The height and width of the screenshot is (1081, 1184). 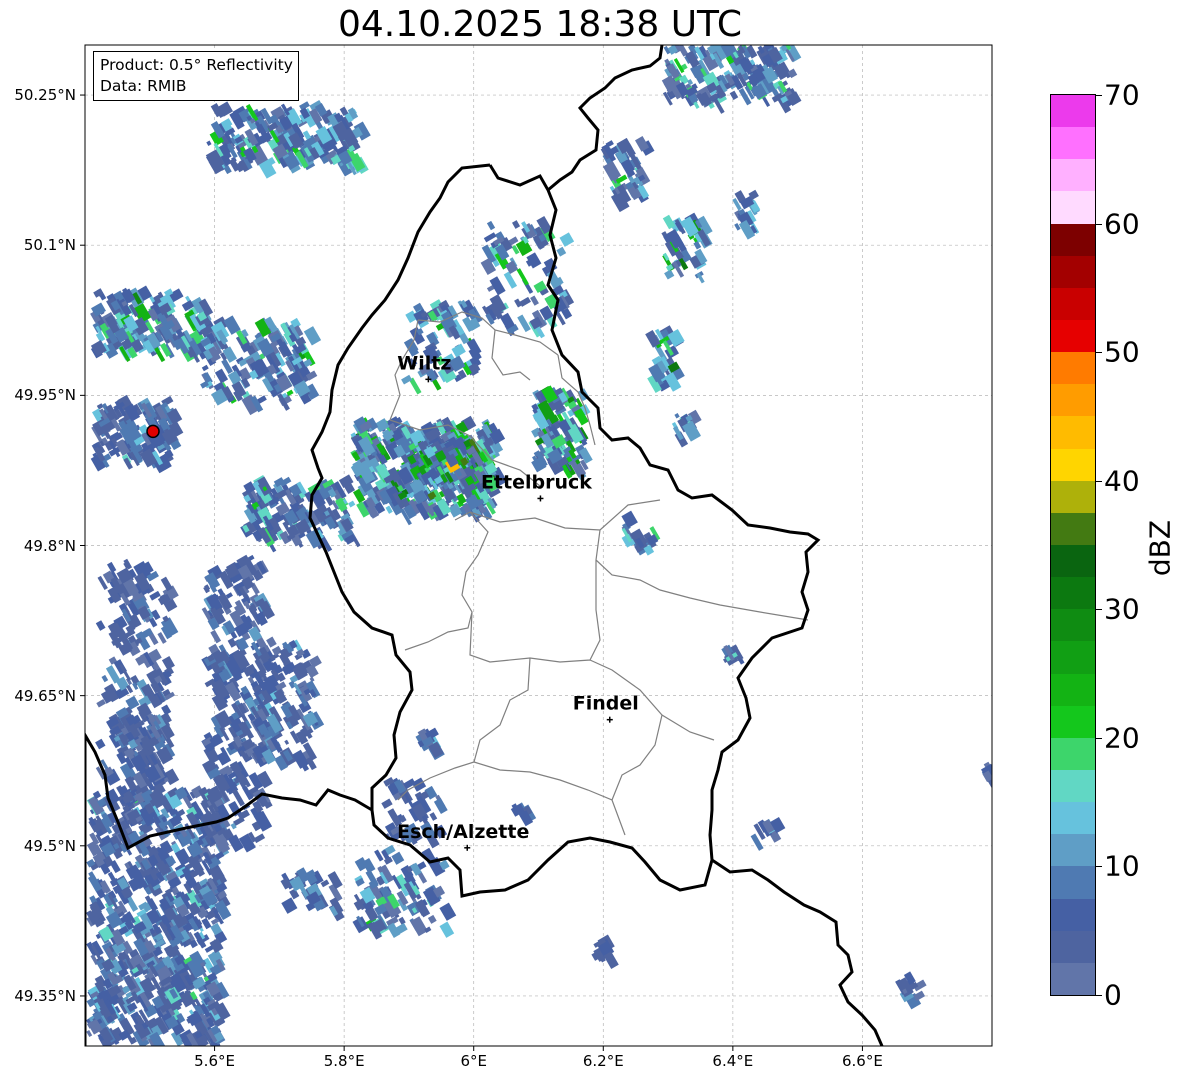 I want to click on lon-tick-label: 6°E, so click(x=473, y=1061).